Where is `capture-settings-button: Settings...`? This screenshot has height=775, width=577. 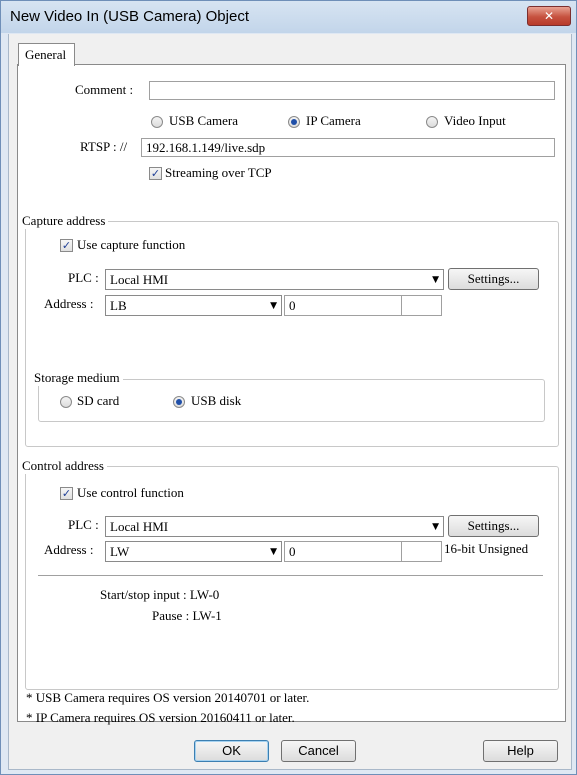 capture-settings-button: Settings... is located at coordinates (493, 279).